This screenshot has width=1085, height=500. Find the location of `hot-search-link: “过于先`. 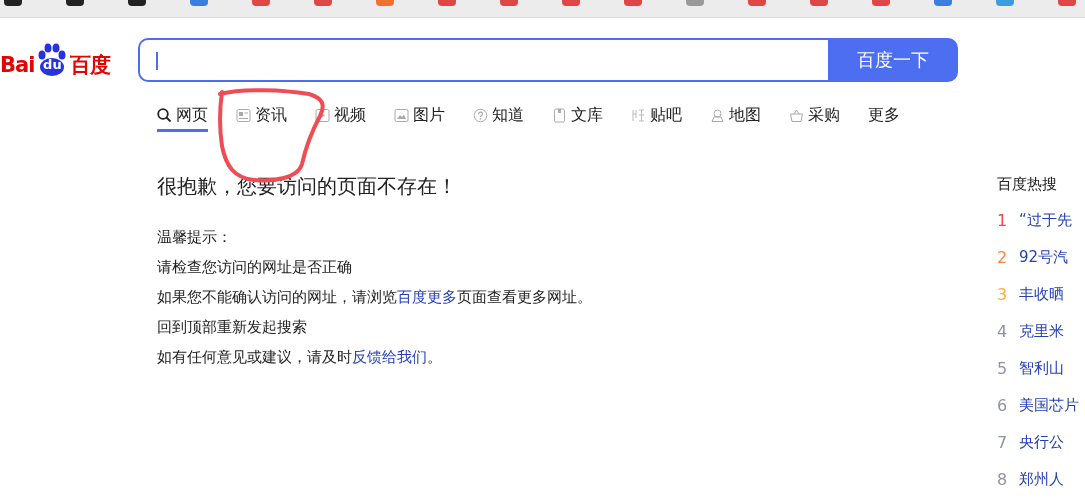

hot-search-link: “过于先 is located at coordinates (1045, 220).